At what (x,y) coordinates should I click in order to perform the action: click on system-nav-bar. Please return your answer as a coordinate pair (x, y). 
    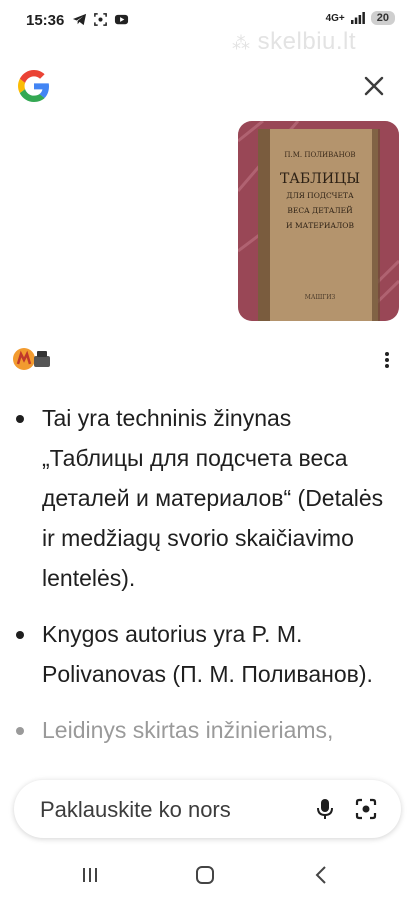
    Looking at the image, I should click on (207, 877).